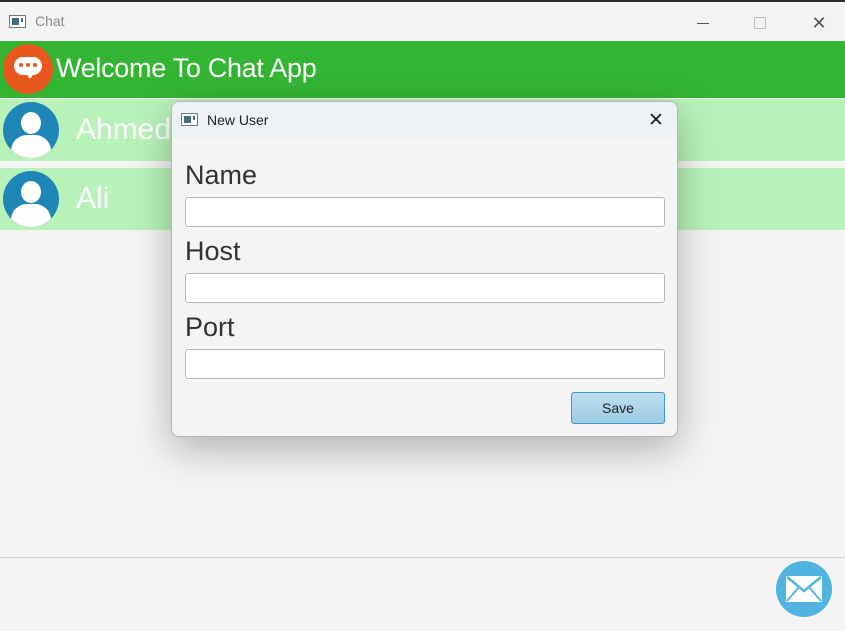 Image resolution: width=845 pixels, height=631 pixels. What do you see at coordinates (213, 251) in the screenshot?
I see `host-label: Host` at bounding box center [213, 251].